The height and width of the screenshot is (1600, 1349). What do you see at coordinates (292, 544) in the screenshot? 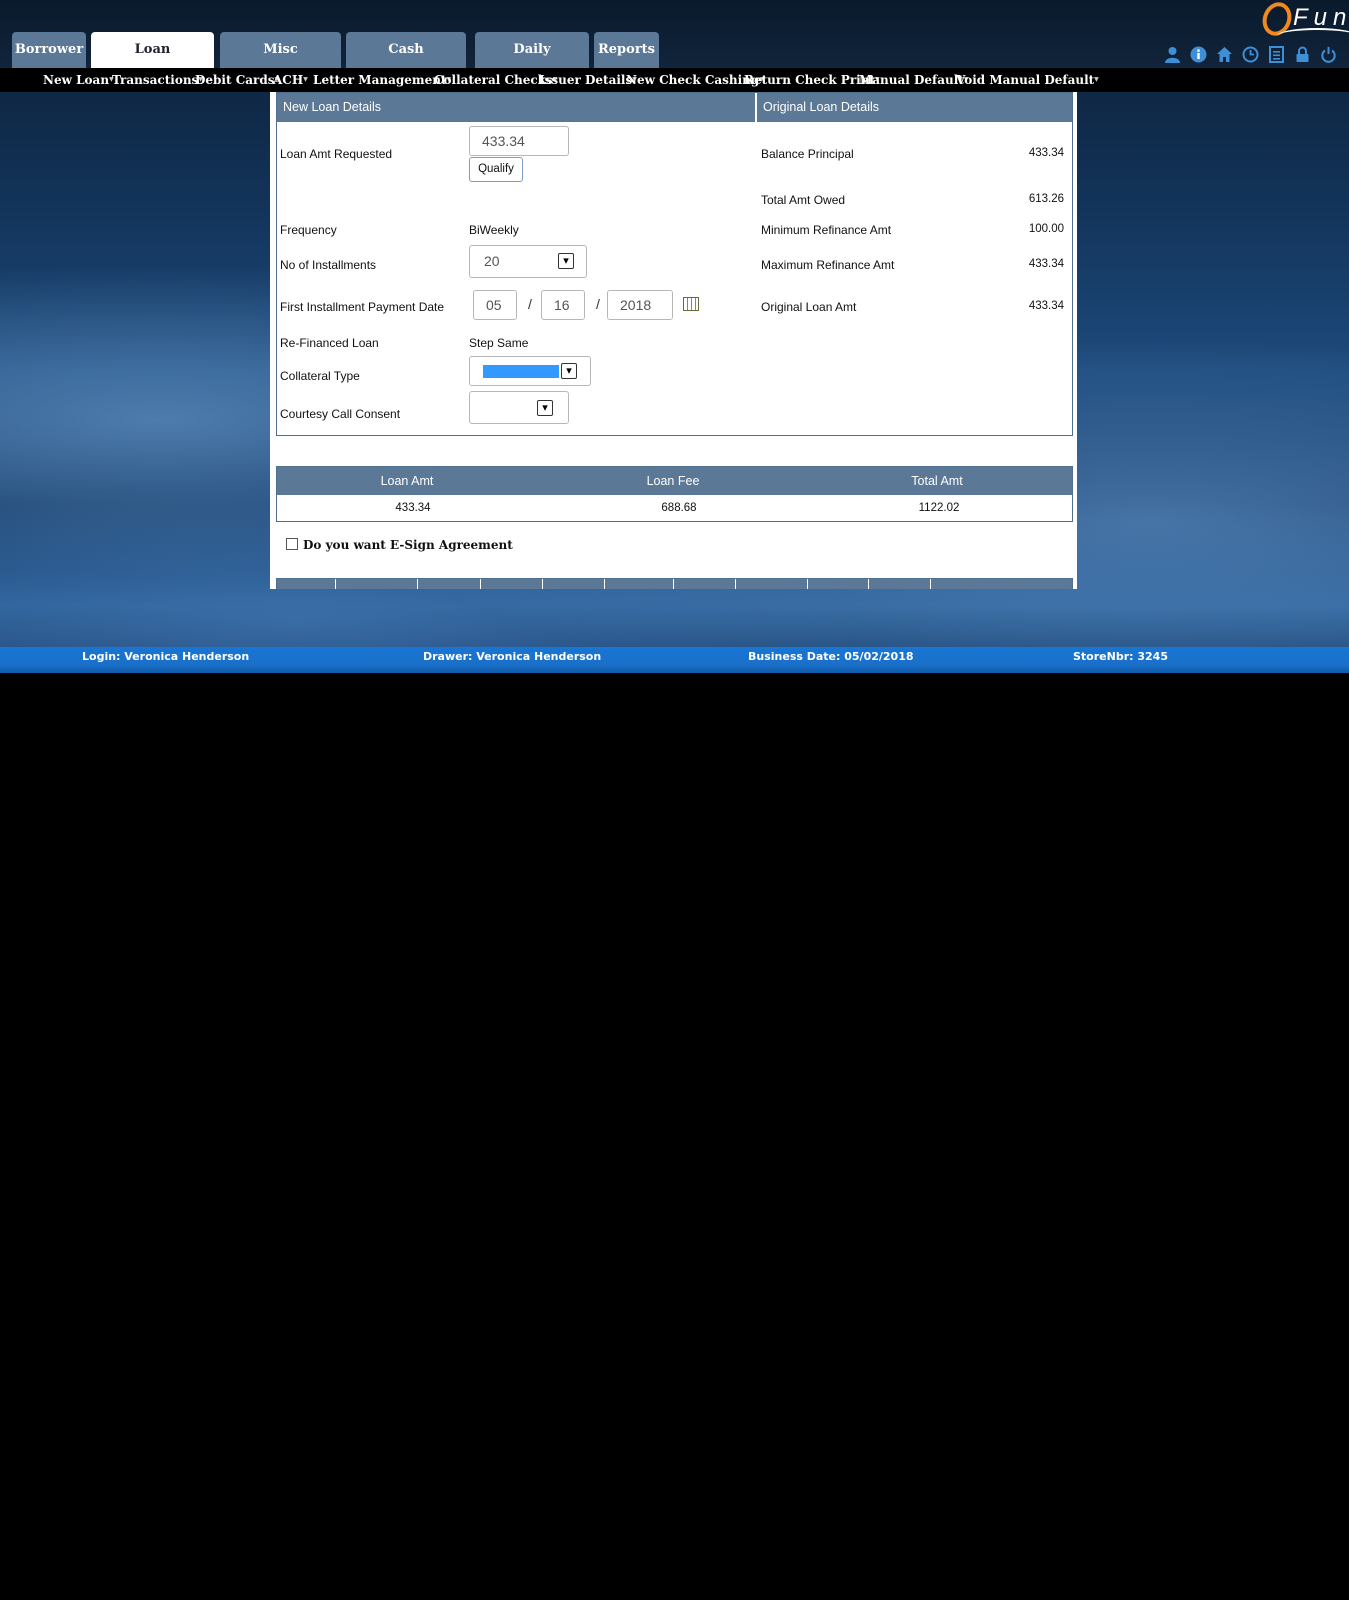
I see `esign-checkbox` at bounding box center [292, 544].